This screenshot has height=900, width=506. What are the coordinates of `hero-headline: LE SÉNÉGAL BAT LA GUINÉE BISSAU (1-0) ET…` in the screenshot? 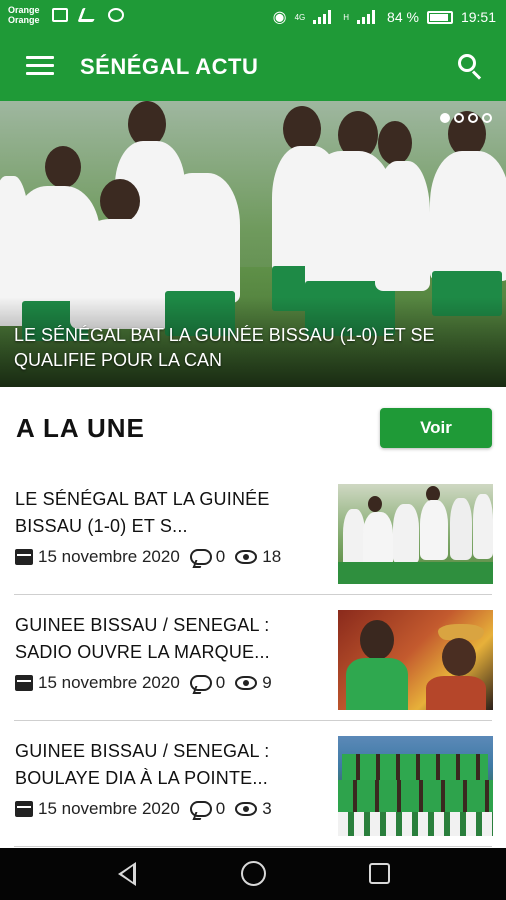 It's located at (224, 347).